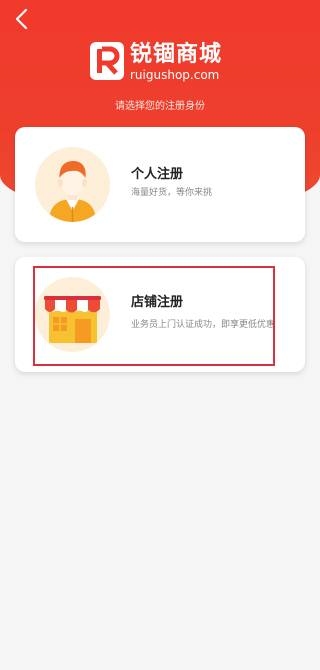  I want to click on back-button, so click(21, 19).